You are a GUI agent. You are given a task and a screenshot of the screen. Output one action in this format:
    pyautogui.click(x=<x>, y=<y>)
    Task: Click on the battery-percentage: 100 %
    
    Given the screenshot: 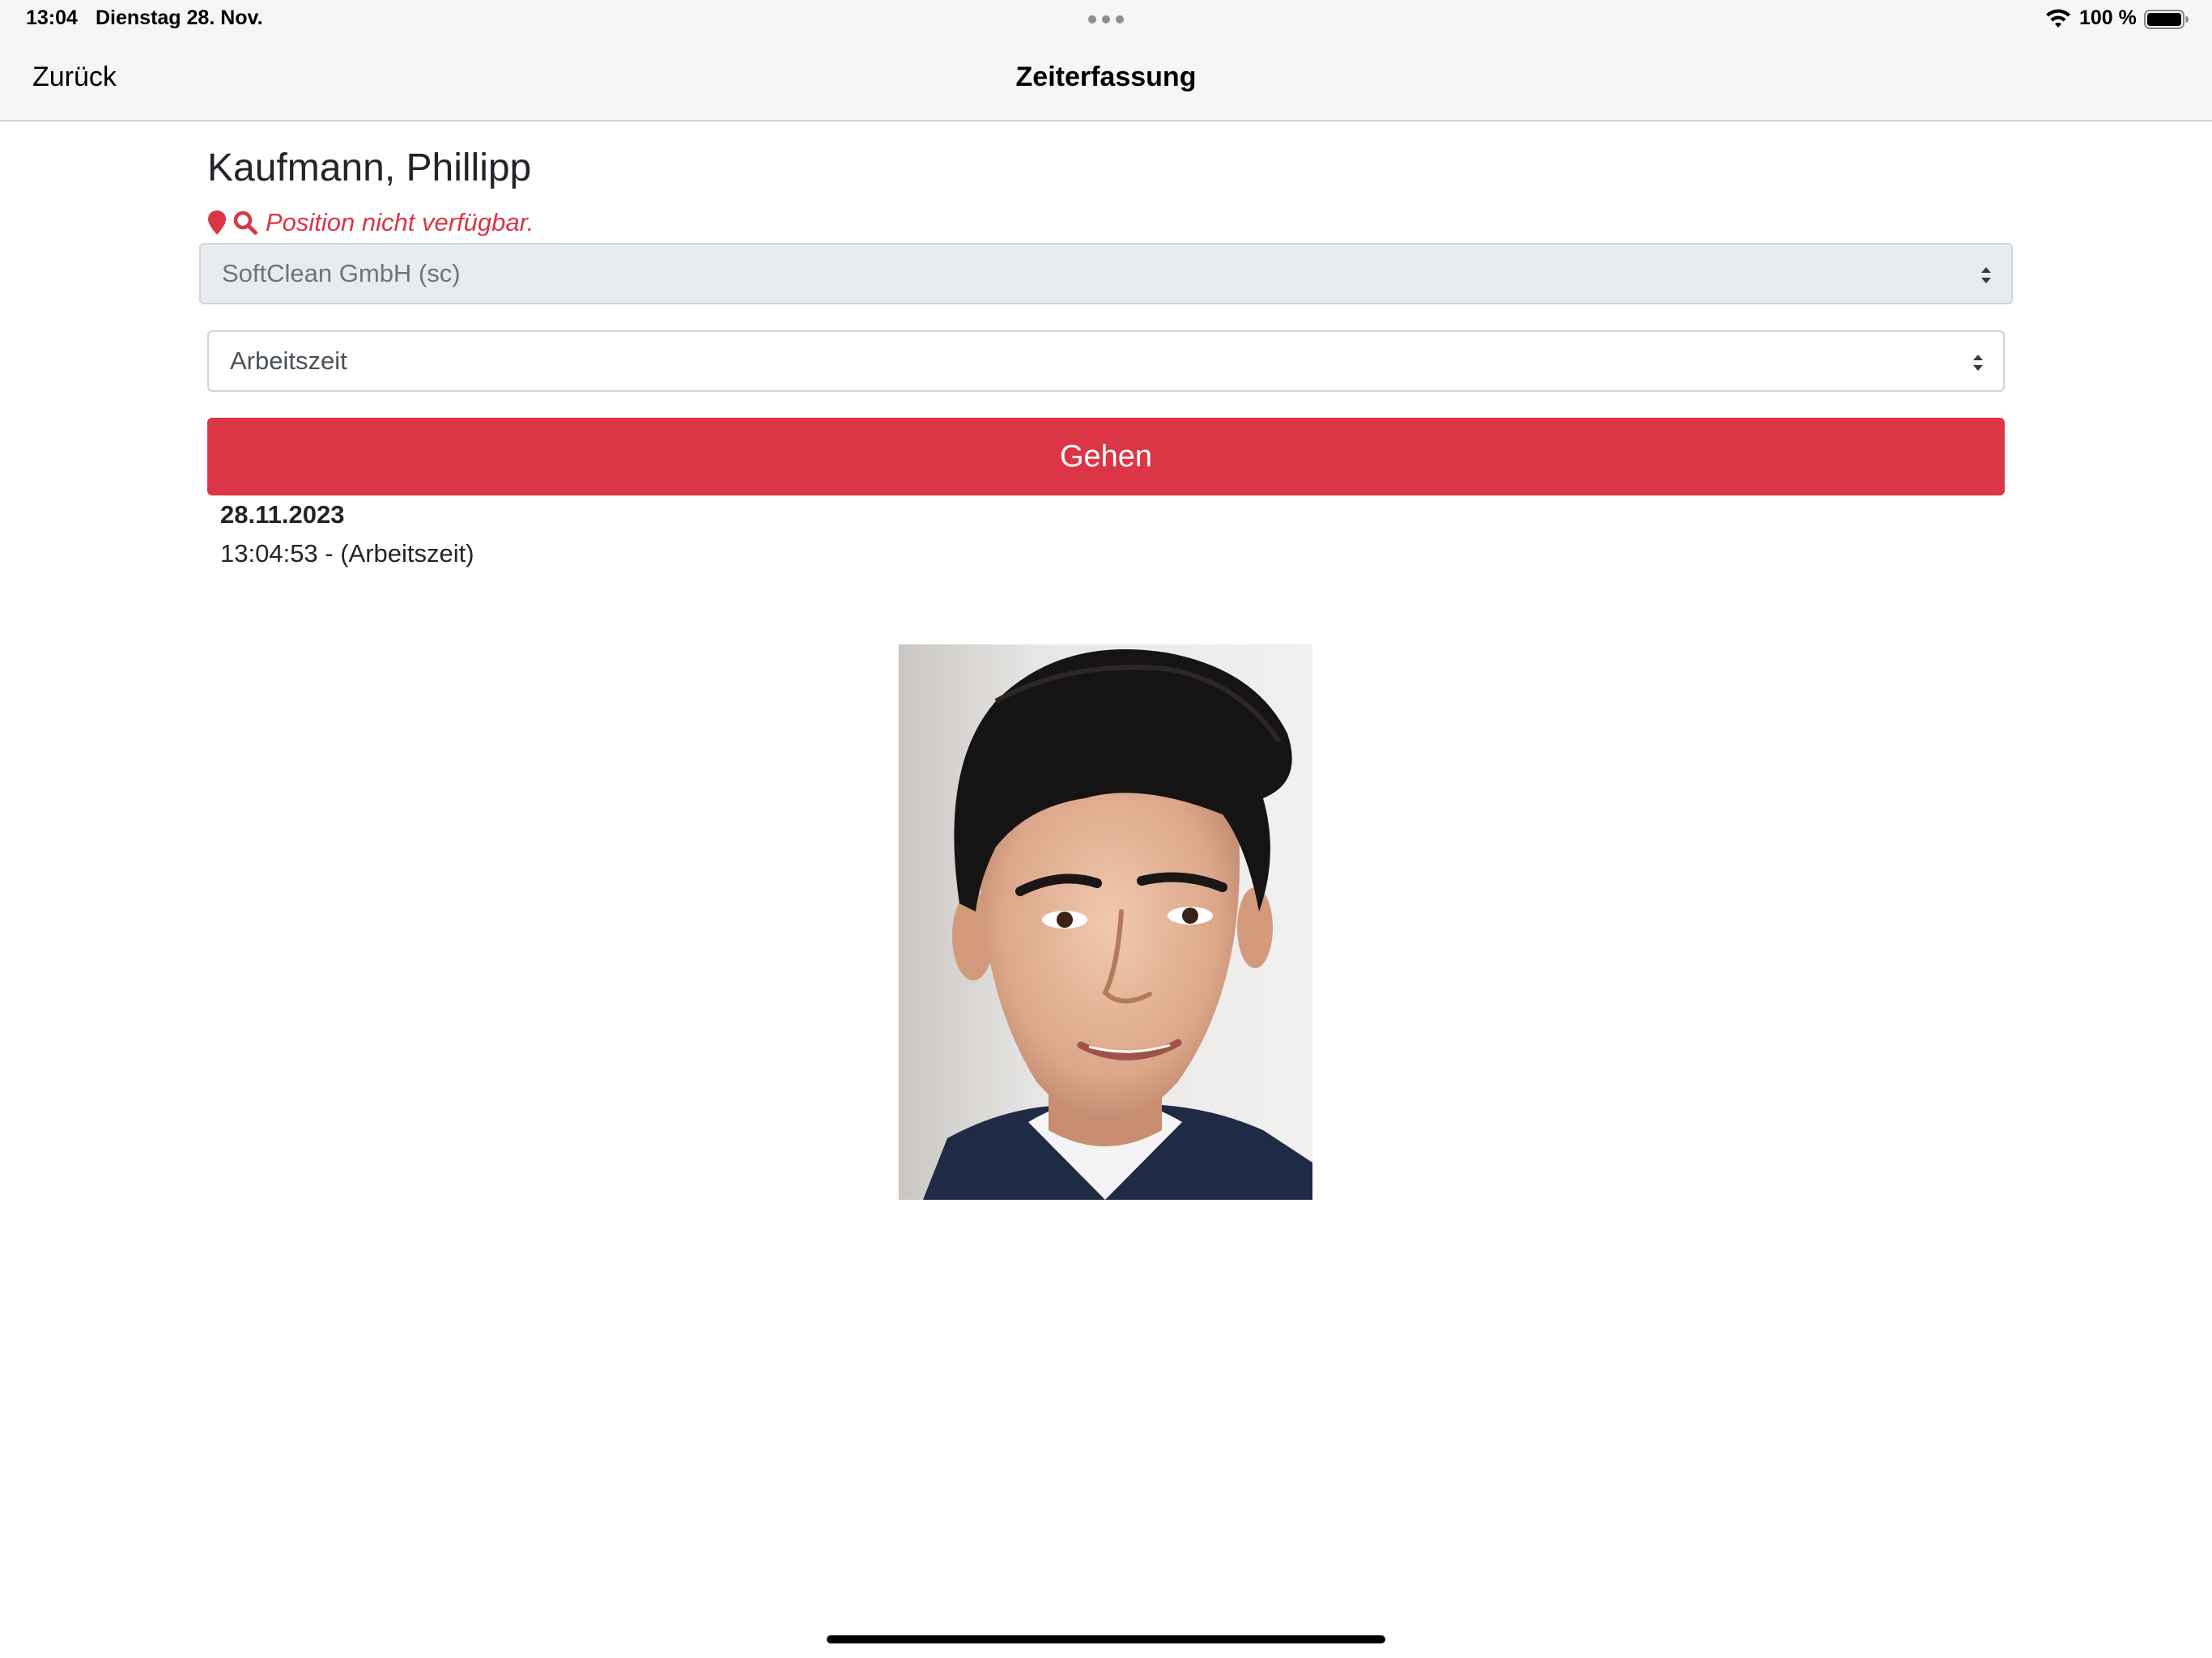 What is the action you would take?
    pyautogui.click(x=2108, y=17)
    